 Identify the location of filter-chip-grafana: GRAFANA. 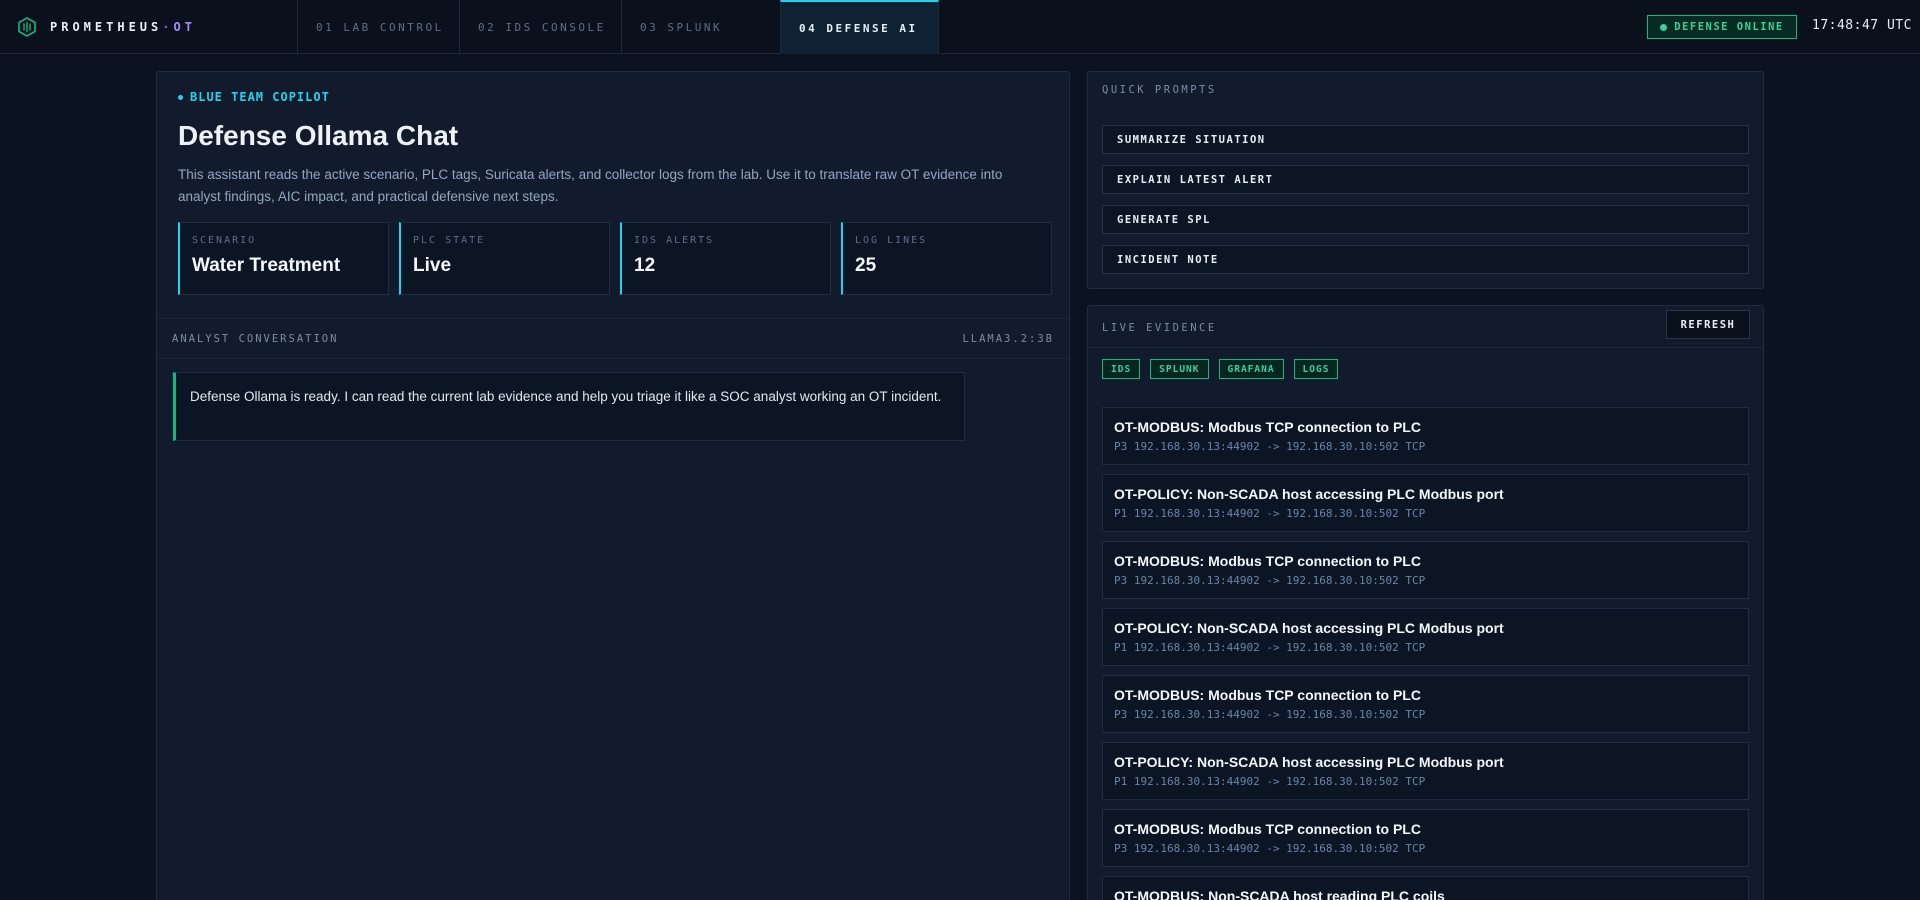
(1251, 369).